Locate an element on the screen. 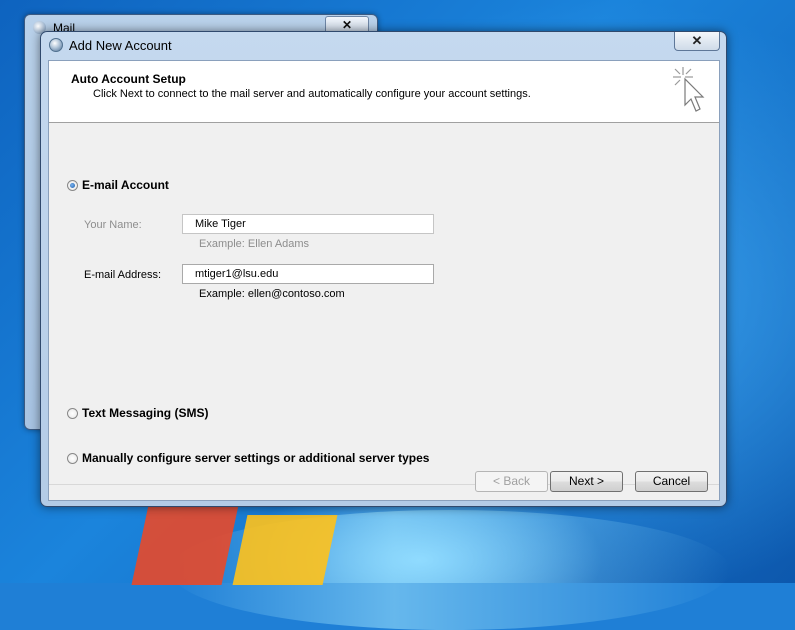 The height and width of the screenshot is (630, 795). sms-label: Text Messaging (SMS) is located at coordinates (145, 413).